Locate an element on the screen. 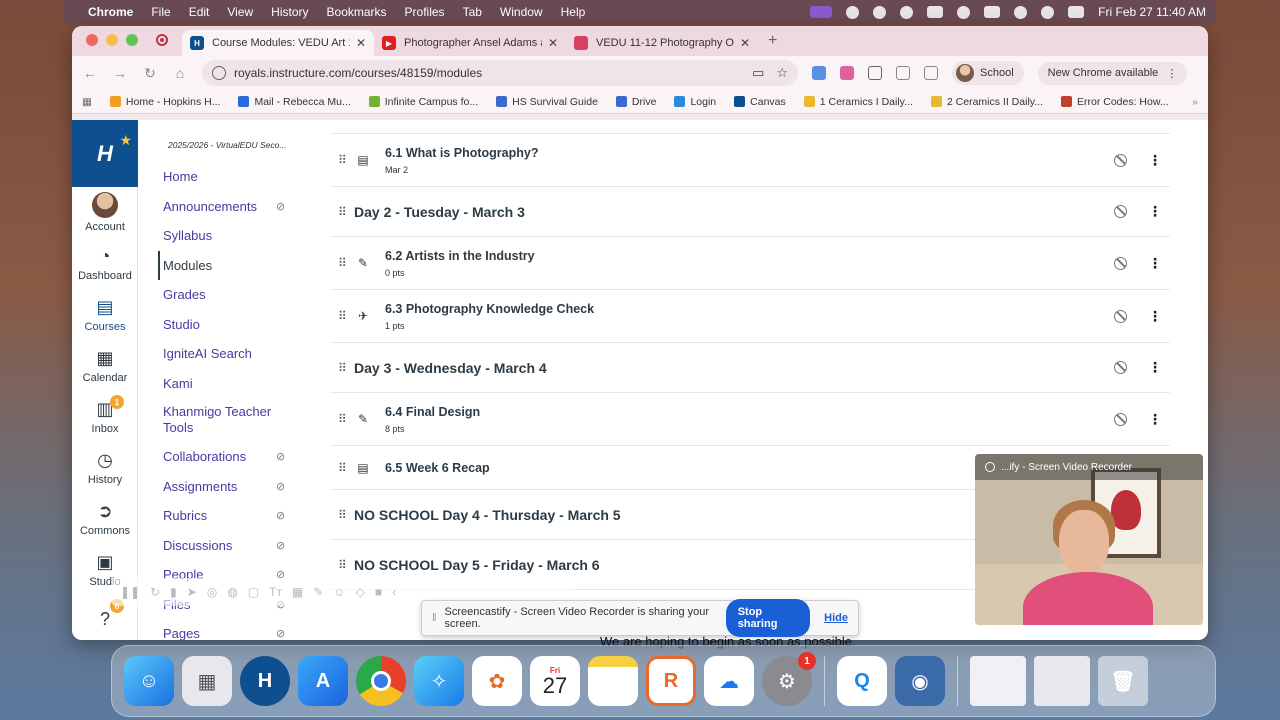  spotlight-icon: ◍ is located at coordinates (232, 592).